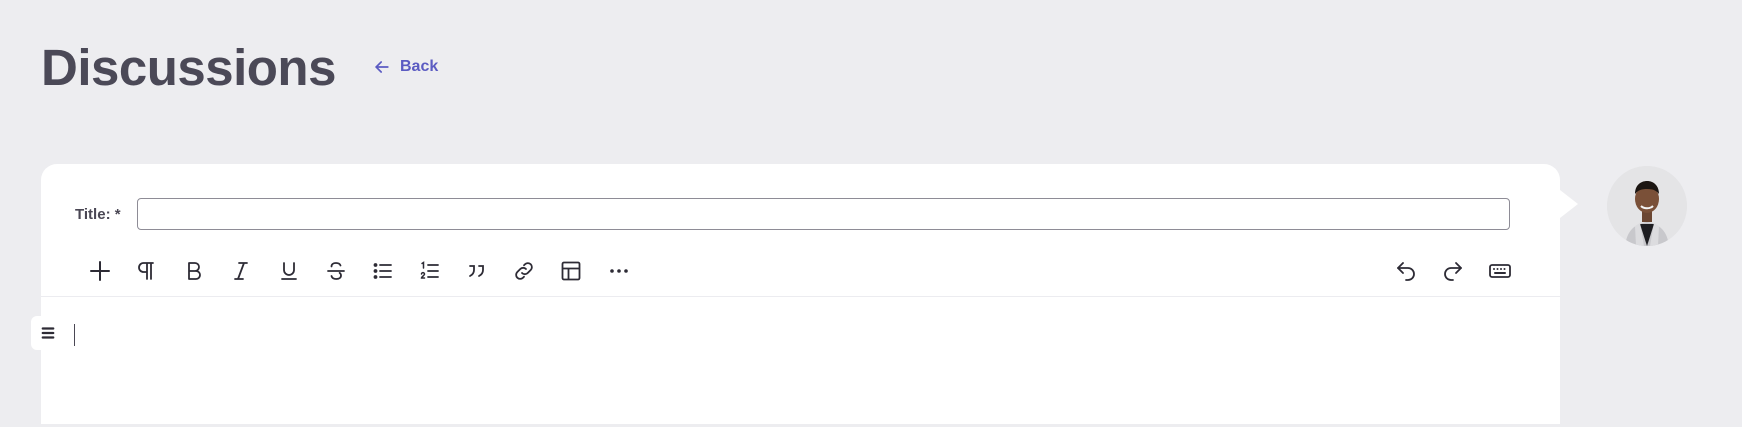 The height and width of the screenshot is (427, 1742). I want to click on editor-toolbar, so click(800, 271).